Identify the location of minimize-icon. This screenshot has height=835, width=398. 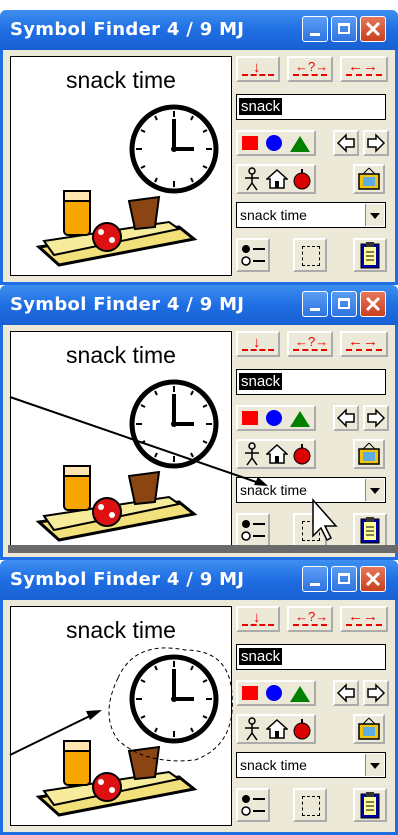
(315, 584).